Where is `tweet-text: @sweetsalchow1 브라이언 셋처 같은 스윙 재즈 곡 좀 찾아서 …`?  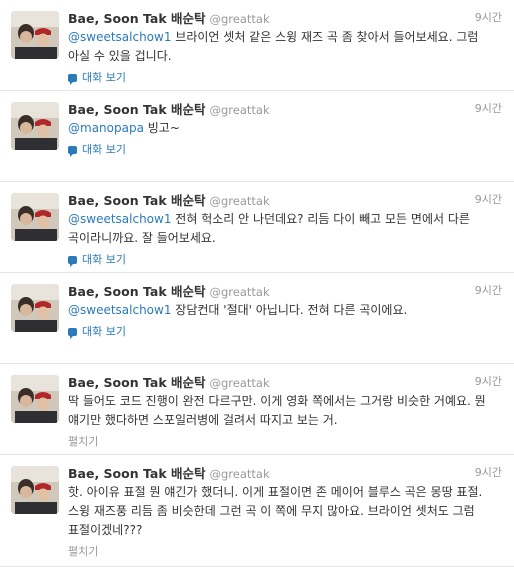 tweet-text: @sweetsalchow1 브라이언 셋처 같은 스윙 재즈 곡 좀 찾아서 … is located at coordinates (284, 47).